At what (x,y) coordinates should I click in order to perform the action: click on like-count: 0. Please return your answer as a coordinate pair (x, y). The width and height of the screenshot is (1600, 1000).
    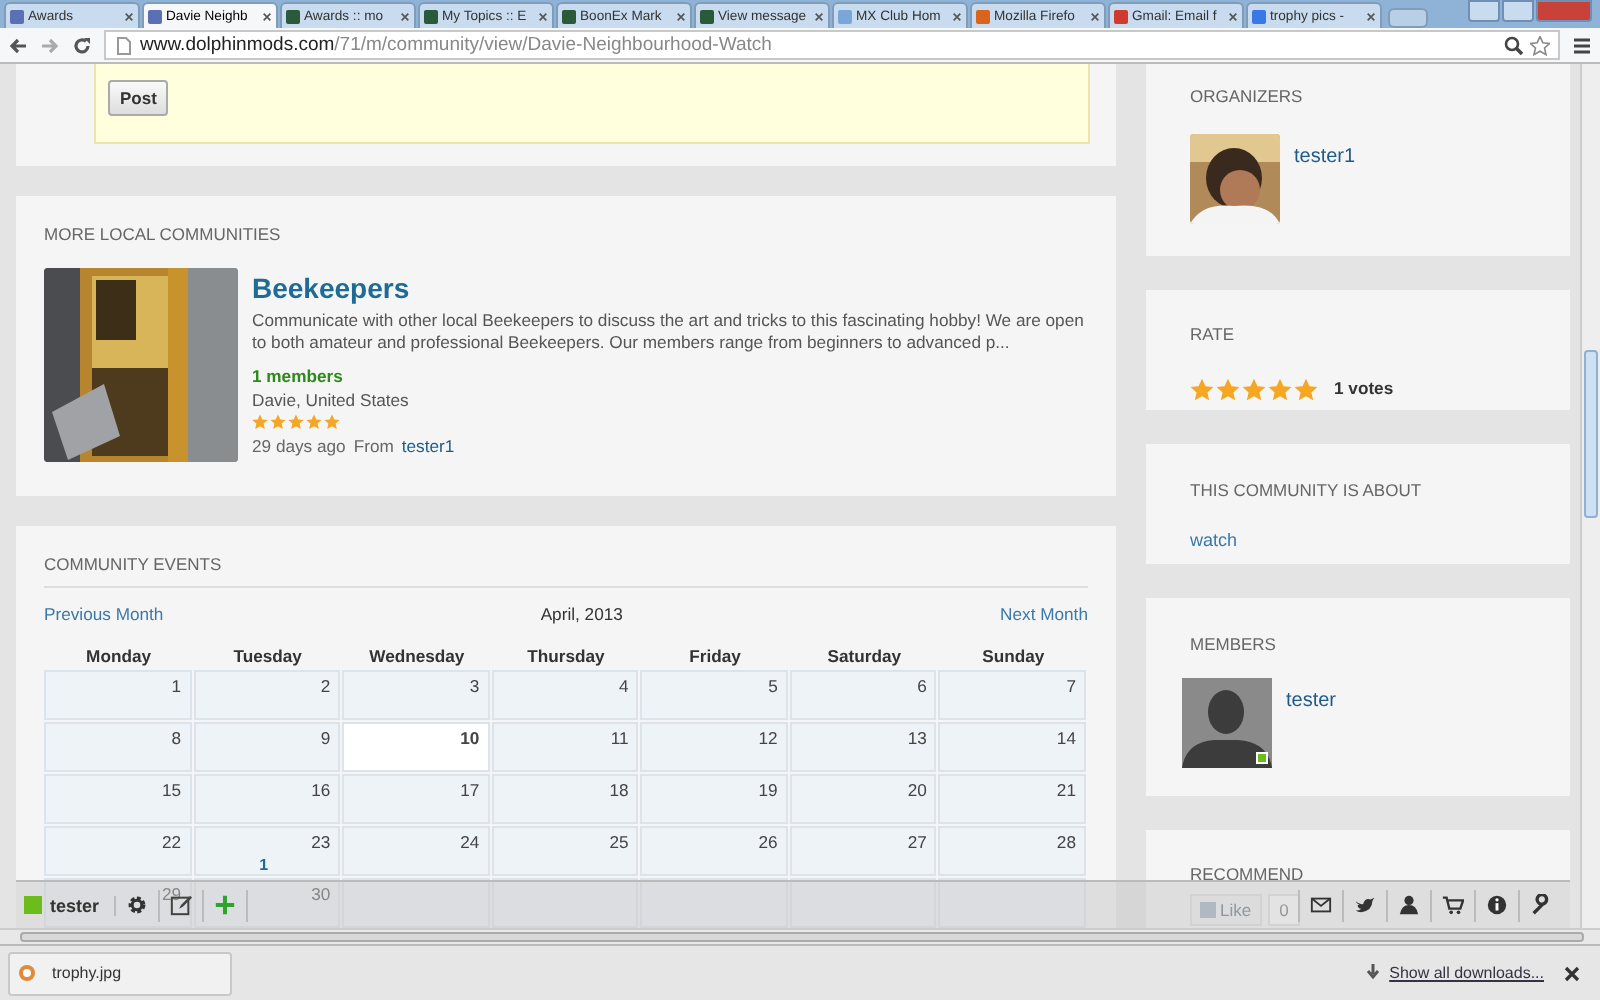
    Looking at the image, I should click on (1284, 910).